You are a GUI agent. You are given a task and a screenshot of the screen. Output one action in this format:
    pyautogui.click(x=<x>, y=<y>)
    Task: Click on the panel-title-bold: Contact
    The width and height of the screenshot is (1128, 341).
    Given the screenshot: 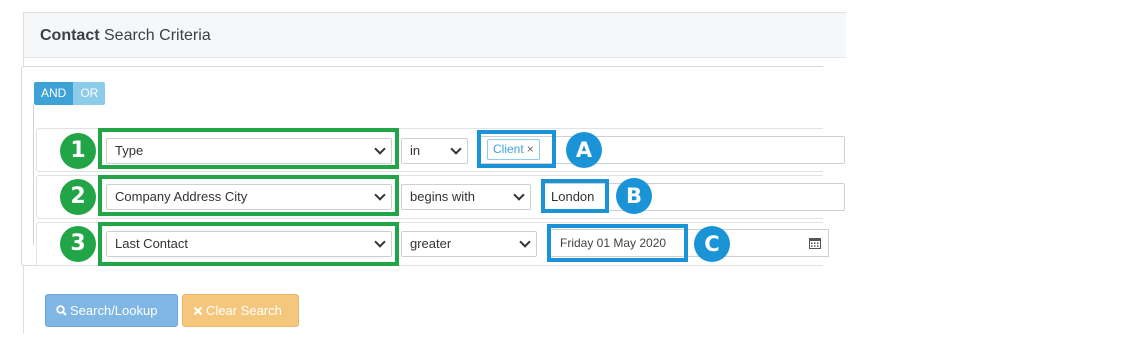 What is the action you would take?
    pyautogui.click(x=70, y=35)
    